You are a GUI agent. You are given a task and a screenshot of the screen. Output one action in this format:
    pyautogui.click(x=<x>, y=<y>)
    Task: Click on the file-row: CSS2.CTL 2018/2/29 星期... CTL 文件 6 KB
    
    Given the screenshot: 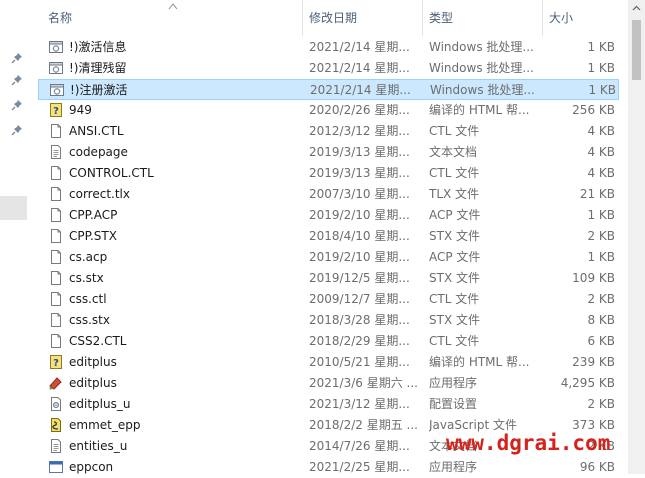 What is the action you would take?
    pyautogui.click(x=328, y=341)
    